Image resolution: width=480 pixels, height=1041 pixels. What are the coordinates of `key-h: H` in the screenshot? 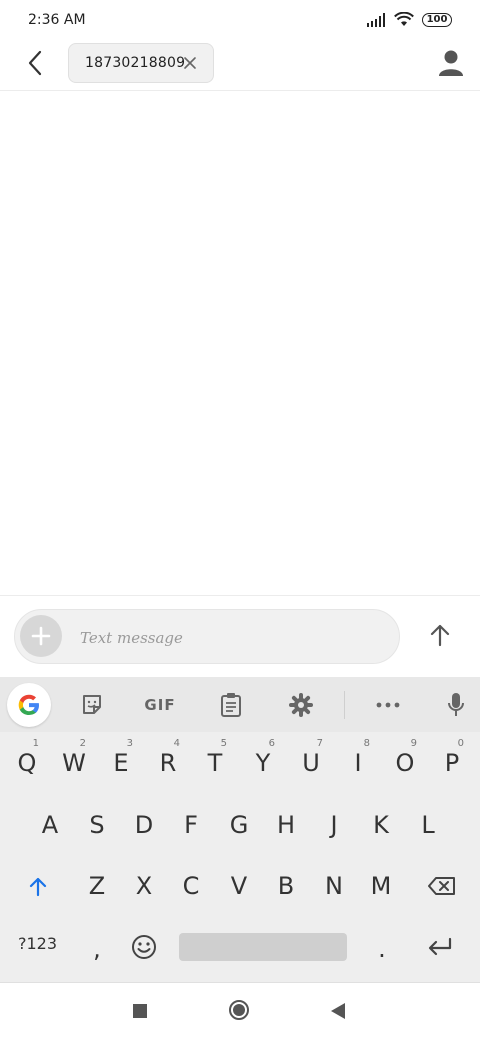 It's located at (286, 825).